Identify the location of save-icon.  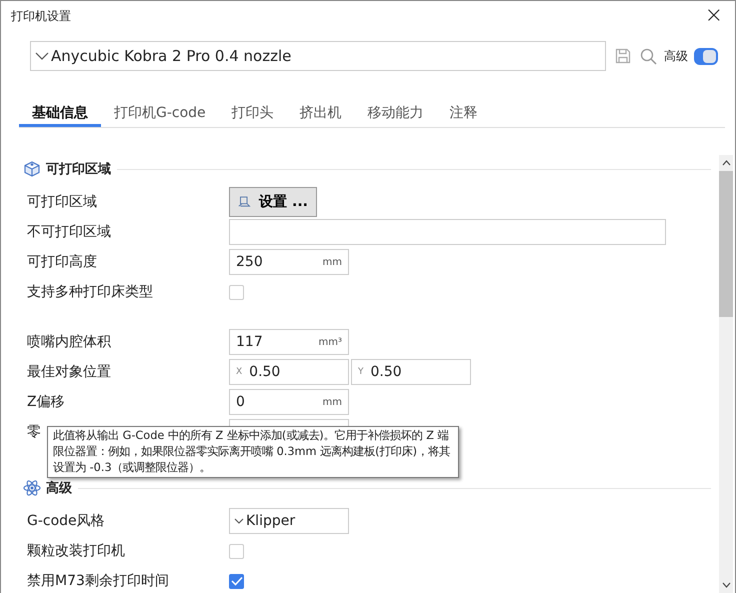
(623, 56).